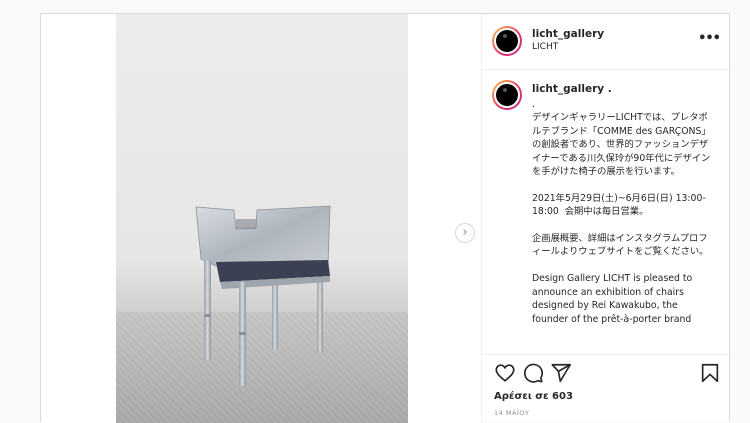  What do you see at coordinates (533, 373) in the screenshot?
I see `comment-icon` at bounding box center [533, 373].